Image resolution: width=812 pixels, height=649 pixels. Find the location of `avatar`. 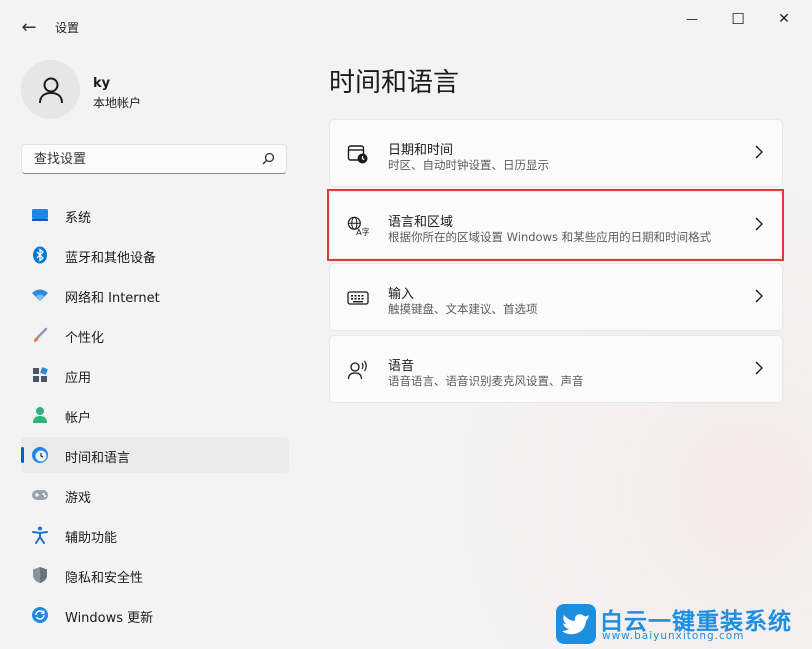

avatar is located at coordinates (50, 89).